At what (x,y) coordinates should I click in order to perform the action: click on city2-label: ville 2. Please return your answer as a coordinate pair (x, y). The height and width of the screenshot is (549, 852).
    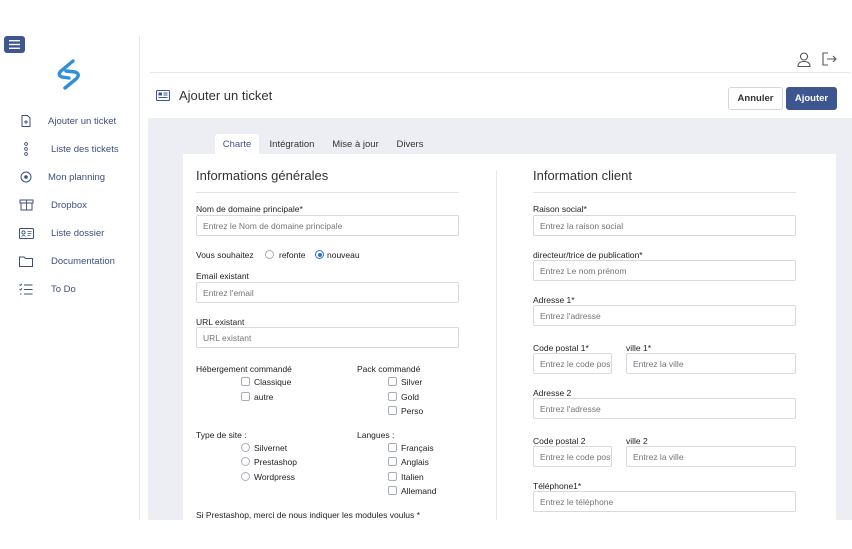
    Looking at the image, I should click on (637, 441).